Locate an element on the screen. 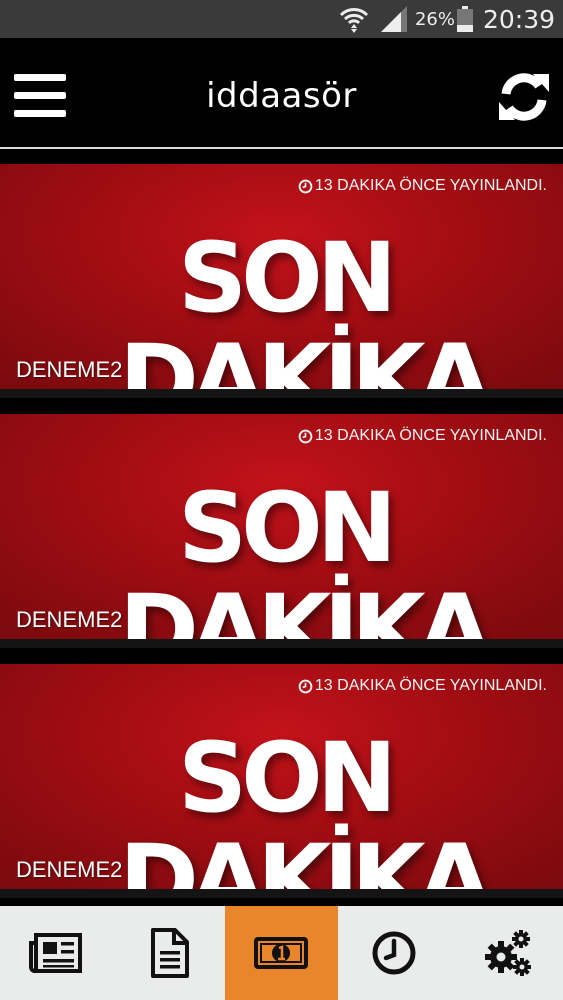 This screenshot has width=563, height=1000. status-bar: 26% 20:39 is located at coordinates (281, 19).